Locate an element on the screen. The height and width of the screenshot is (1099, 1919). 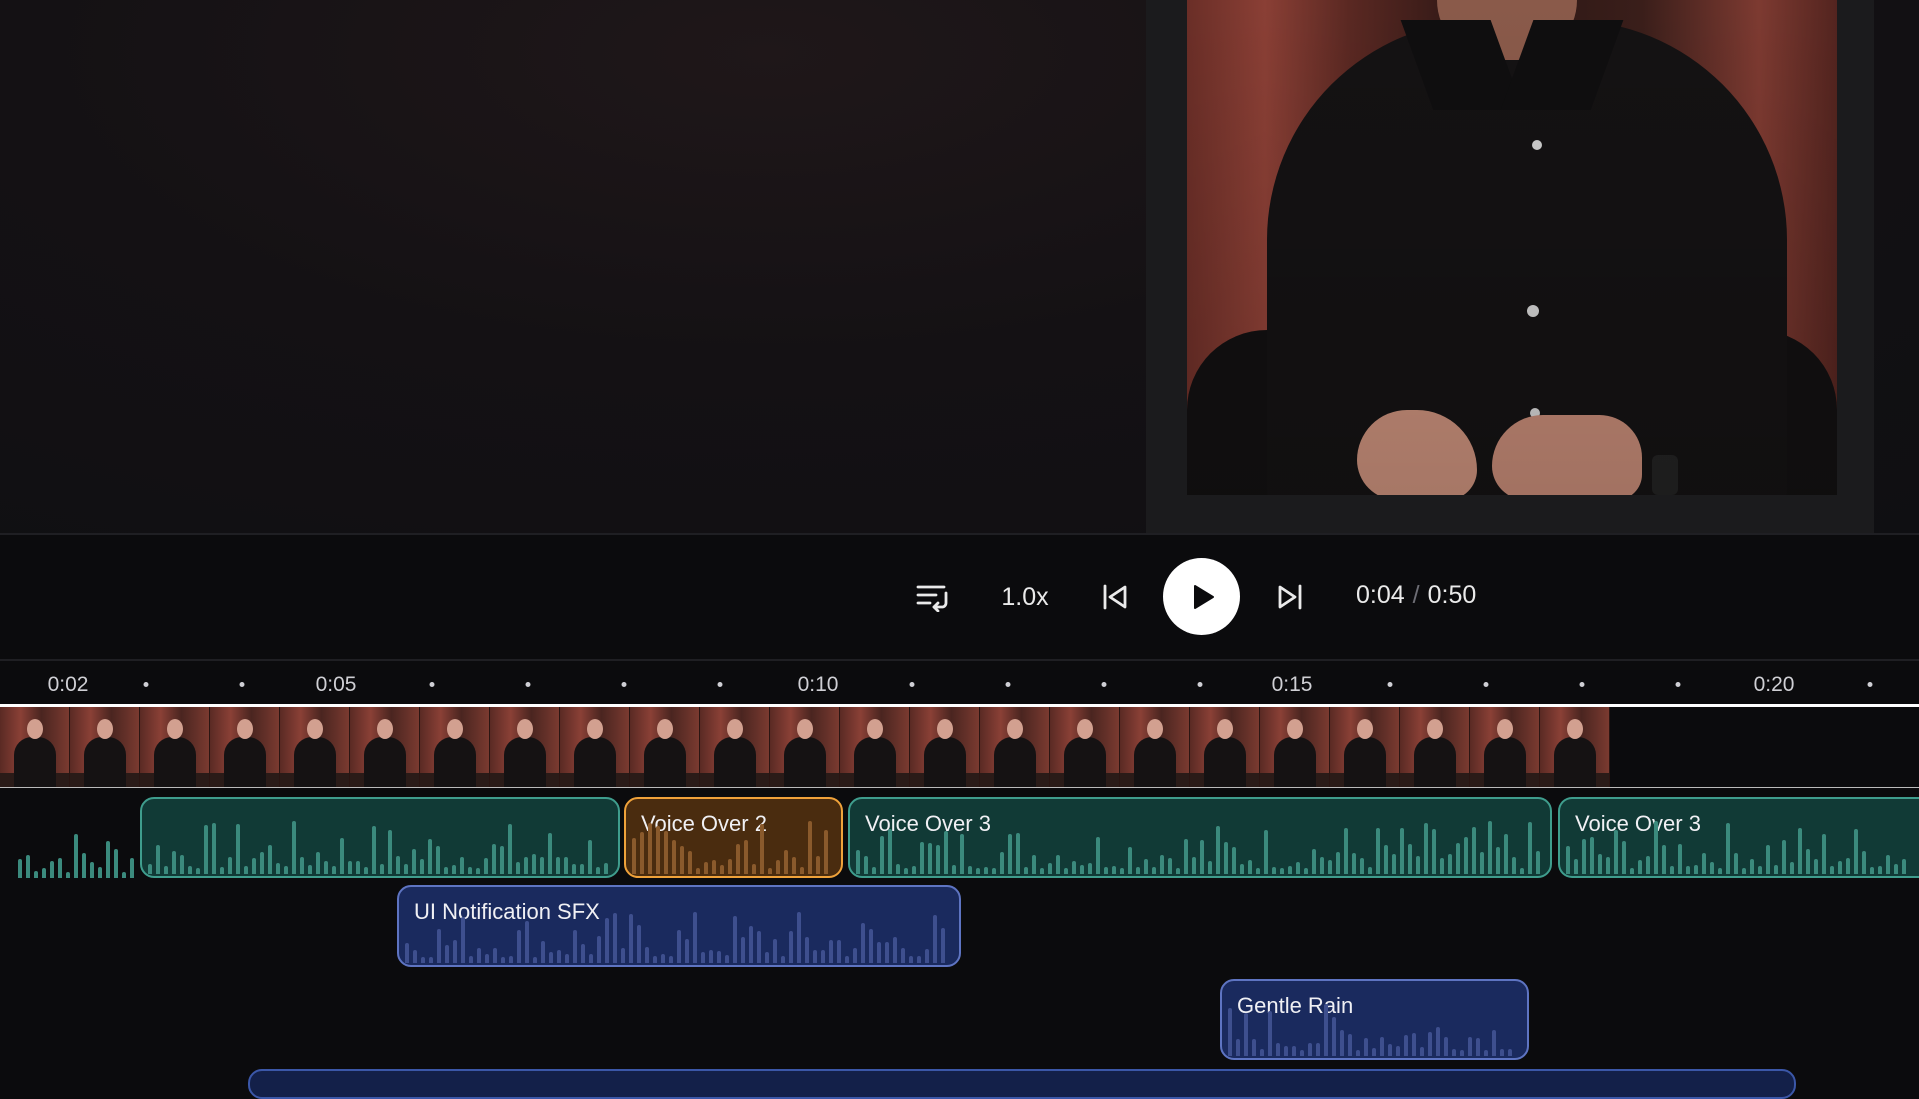
audio-clip is located at coordinates (380, 837).